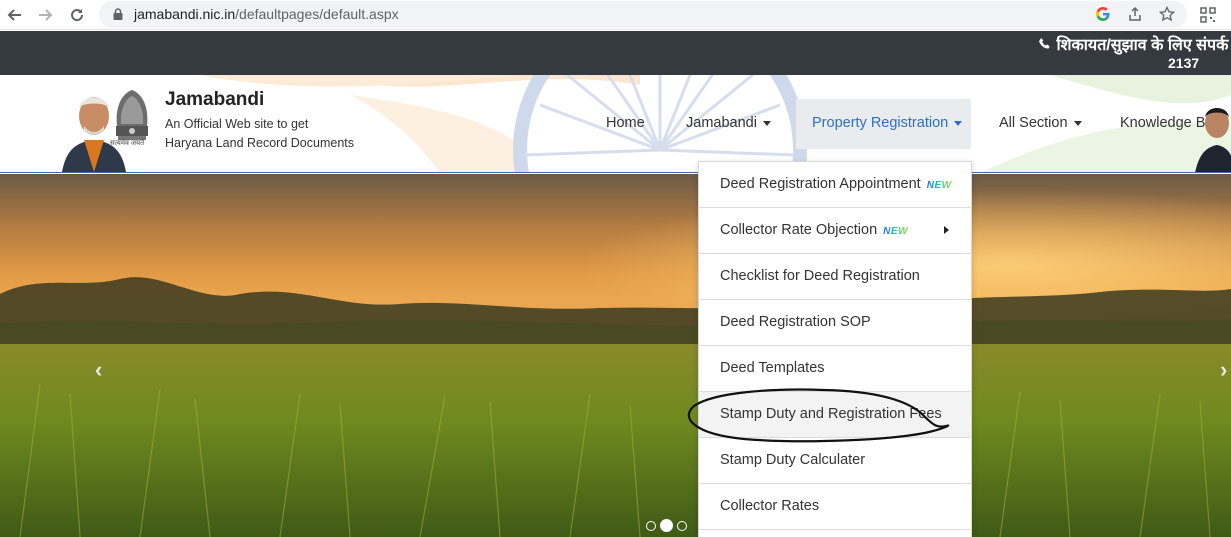 The height and width of the screenshot is (537, 1231). Describe the element at coordinates (835, 369) in the screenshot. I see `dropdown-item-deed-templates: Deed Templates` at that location.